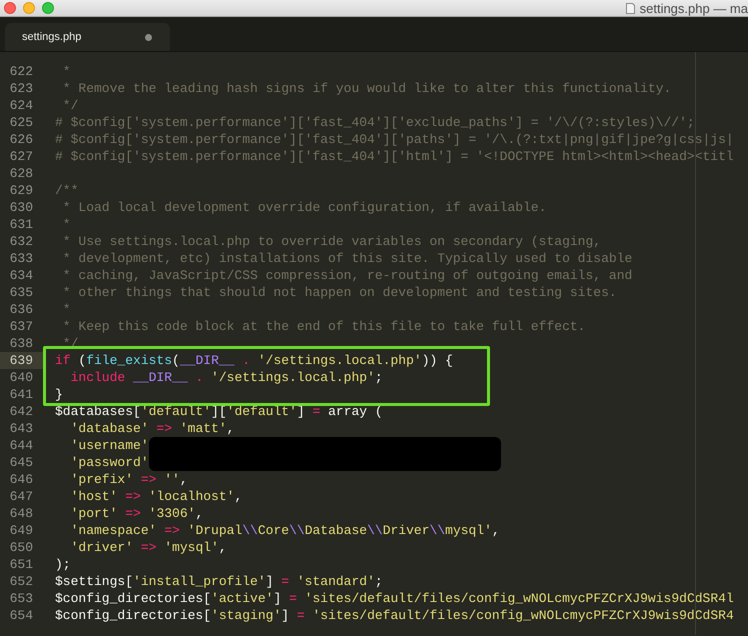 This screenshot has width=748, height=636. Describe the element at coordinates (66, 190) in the screenshot. I see `code-comment: /**` at that location.